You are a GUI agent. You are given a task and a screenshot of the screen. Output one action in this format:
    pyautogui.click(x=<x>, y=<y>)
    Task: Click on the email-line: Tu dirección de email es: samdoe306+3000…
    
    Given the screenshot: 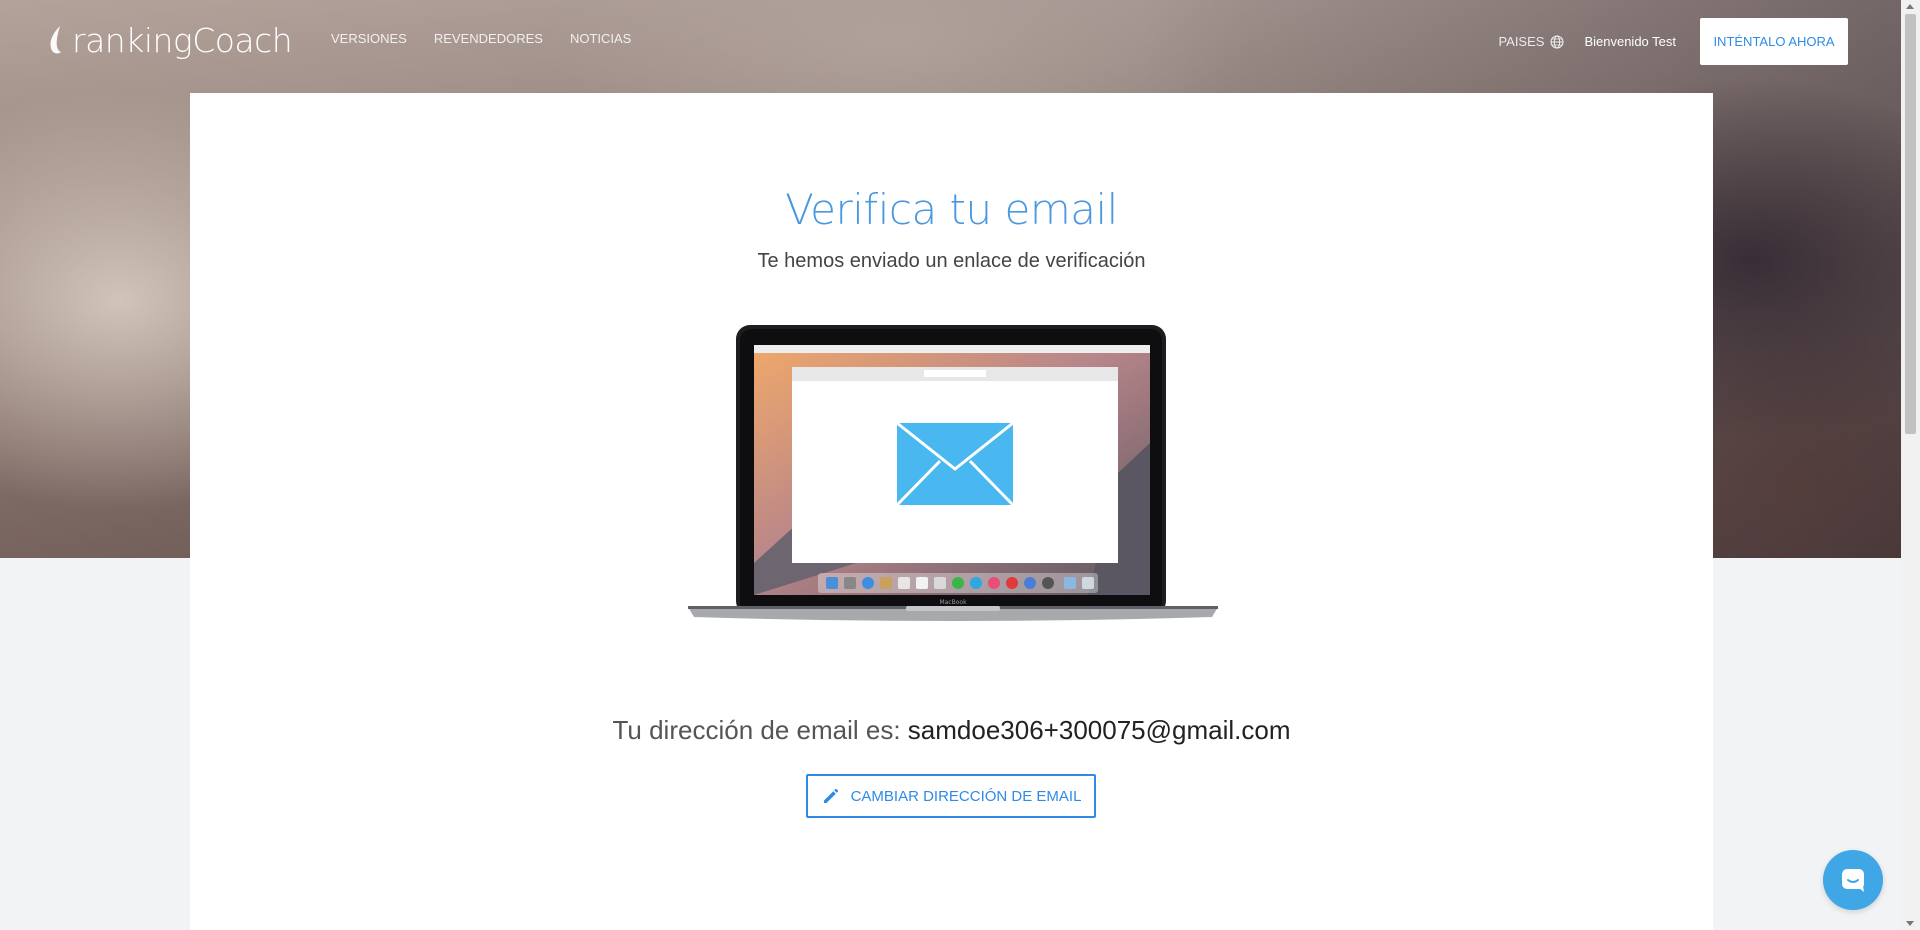 What is the action you would take?
    pyautogui.click(x=951, y=730)
    